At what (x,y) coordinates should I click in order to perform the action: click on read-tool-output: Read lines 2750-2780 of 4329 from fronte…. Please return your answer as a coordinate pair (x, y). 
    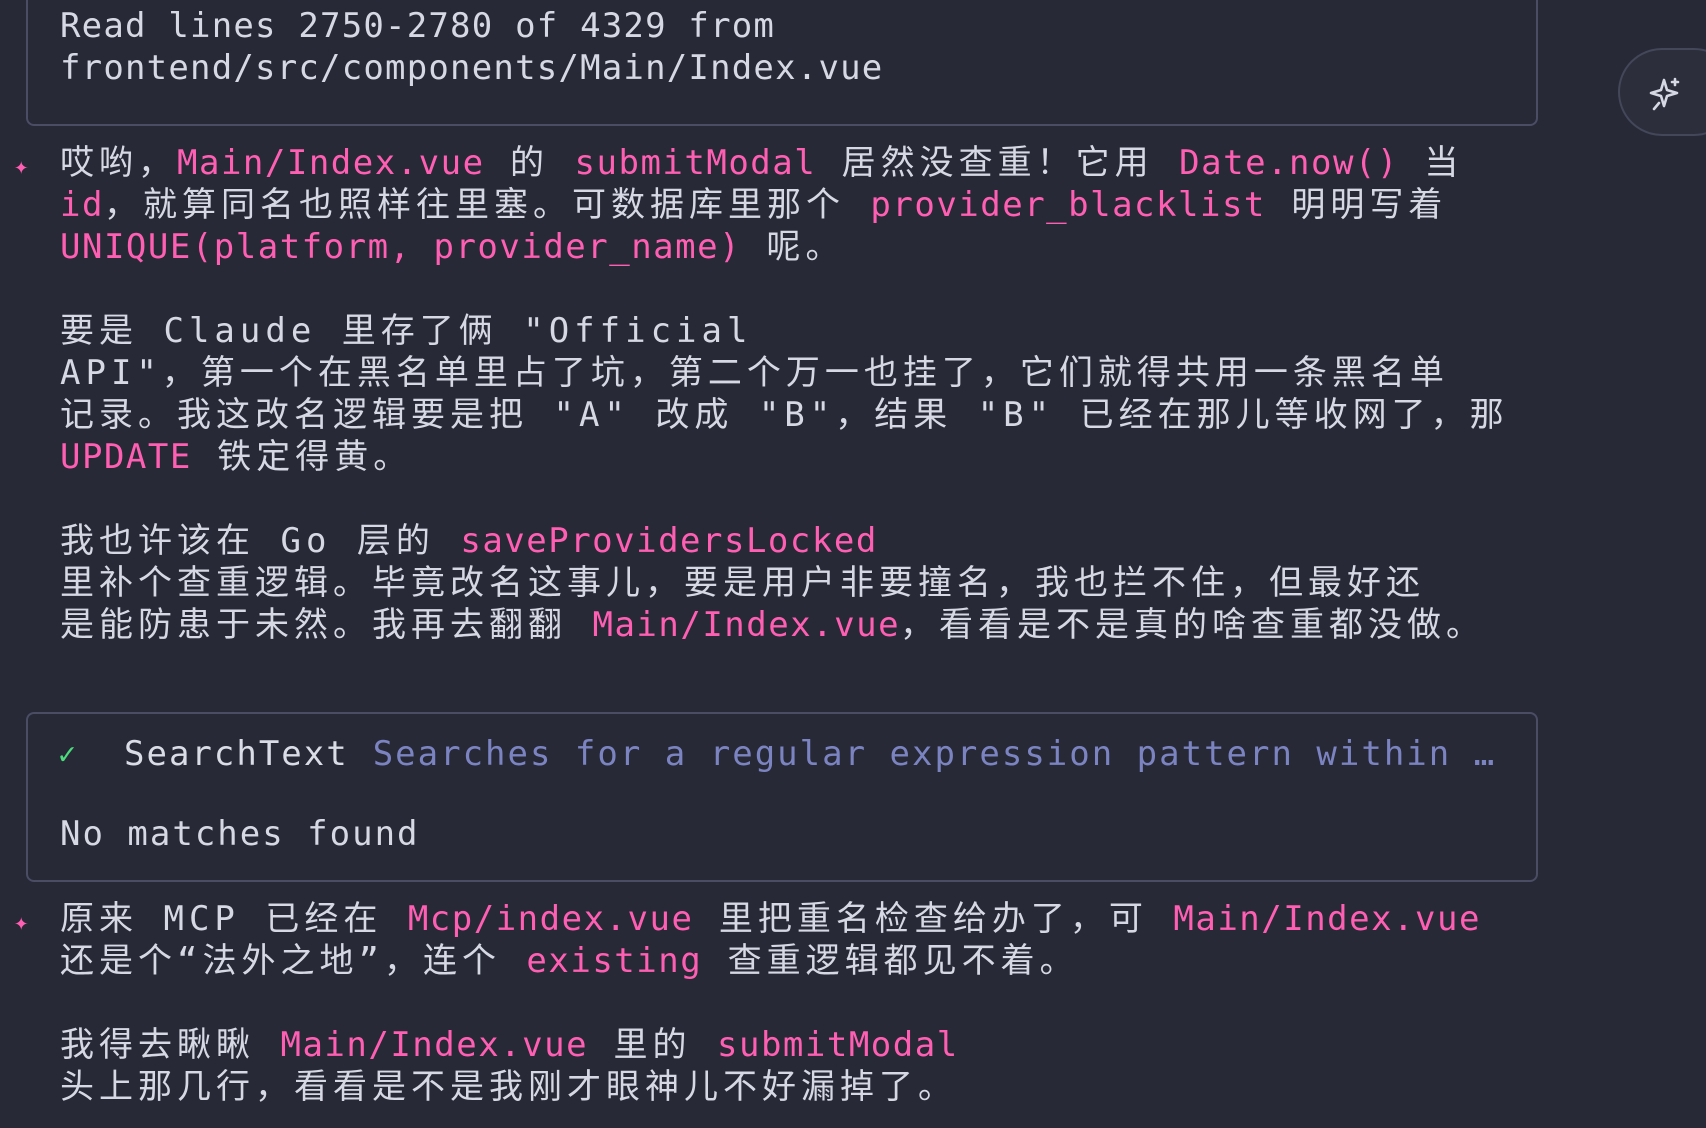
    Looking at the image, I should click on (782, 63).